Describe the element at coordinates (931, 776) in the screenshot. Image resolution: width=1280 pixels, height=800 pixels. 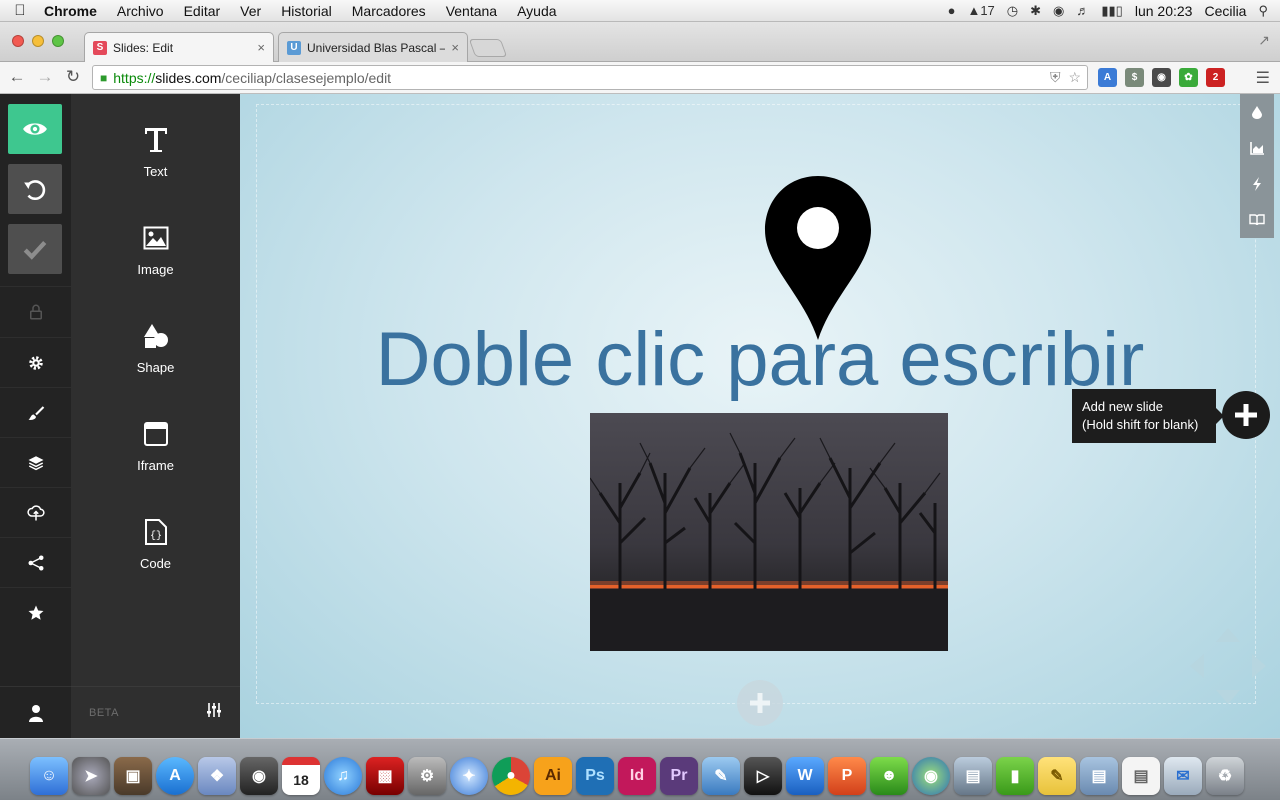
I see `network-icon: ◉` at that location.